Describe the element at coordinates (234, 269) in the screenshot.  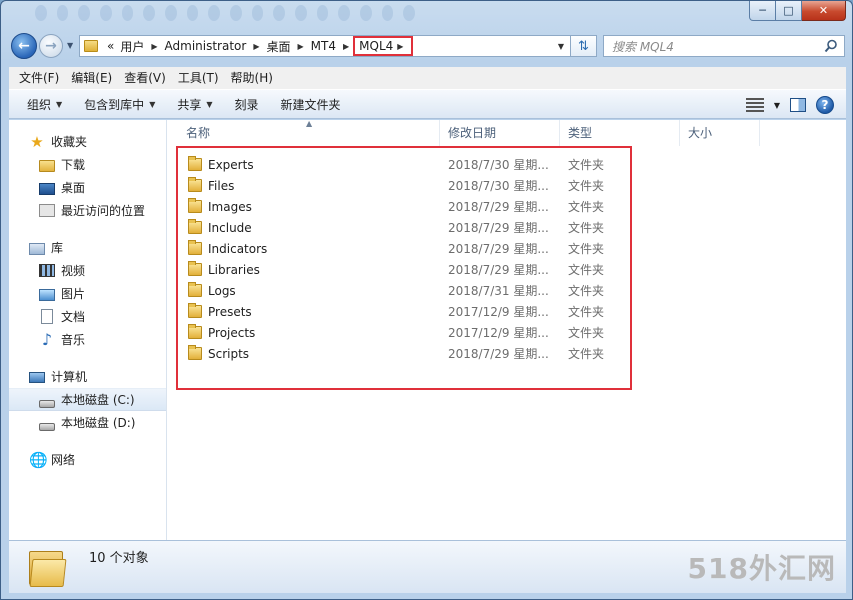
I see `file-name: Libraries` at that location.